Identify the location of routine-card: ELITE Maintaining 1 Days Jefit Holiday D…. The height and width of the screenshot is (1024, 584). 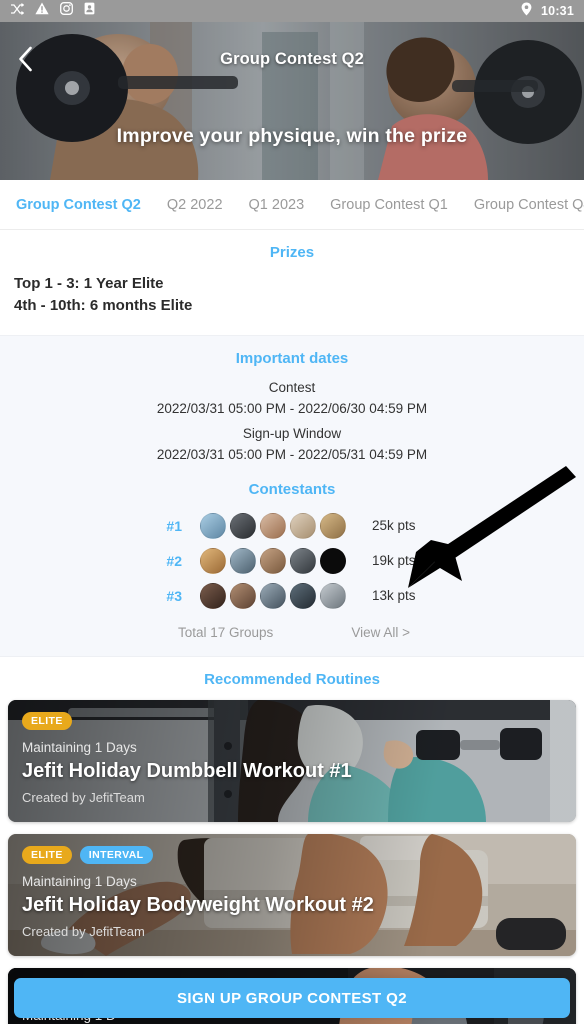
(292, 761).